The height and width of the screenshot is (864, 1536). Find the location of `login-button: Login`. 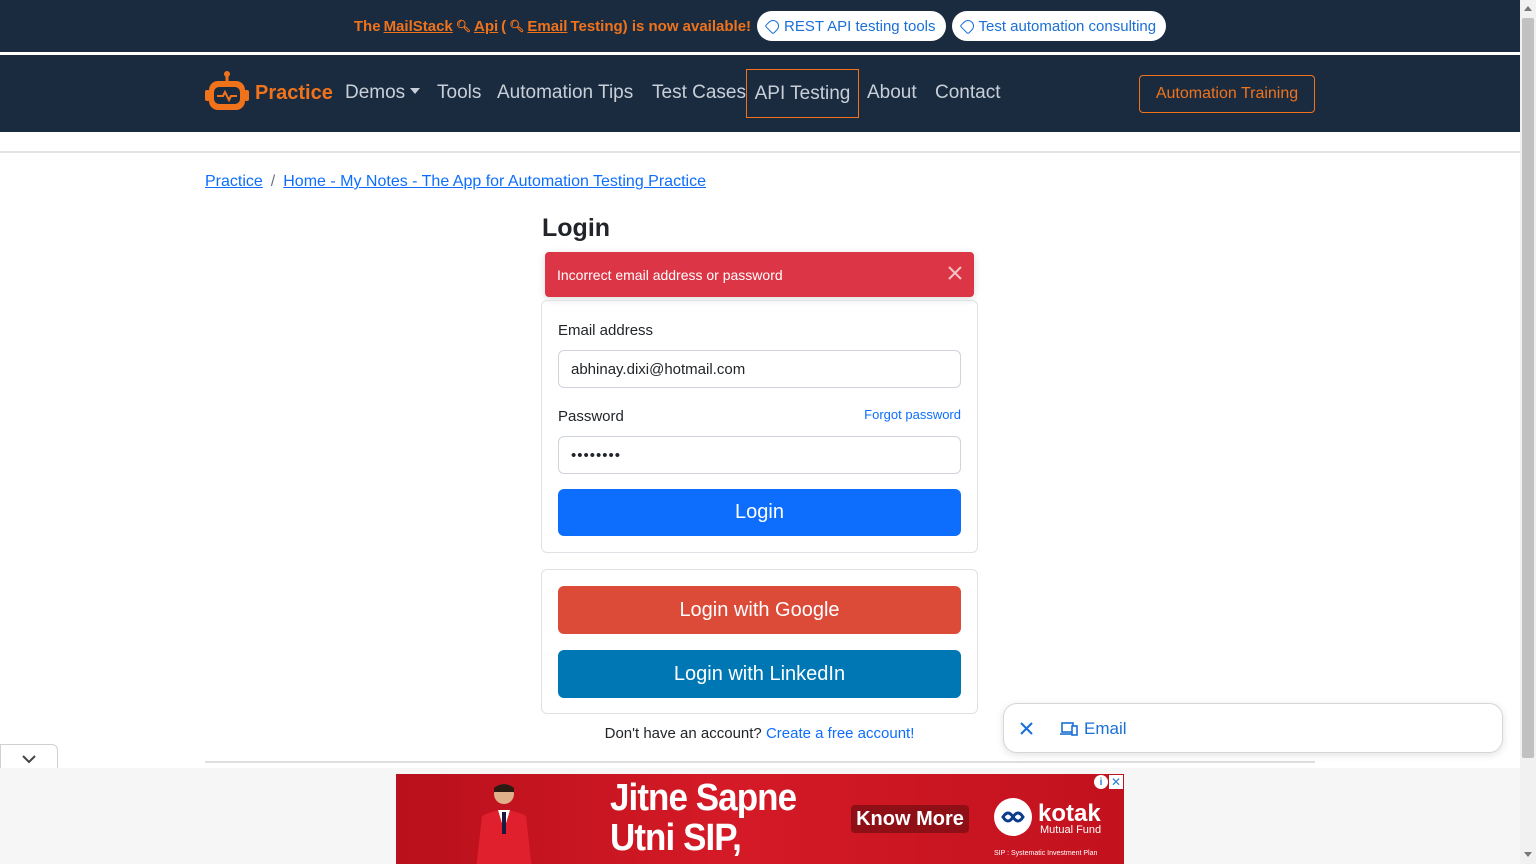

login-button: Login is located at coordinates (759, 512).